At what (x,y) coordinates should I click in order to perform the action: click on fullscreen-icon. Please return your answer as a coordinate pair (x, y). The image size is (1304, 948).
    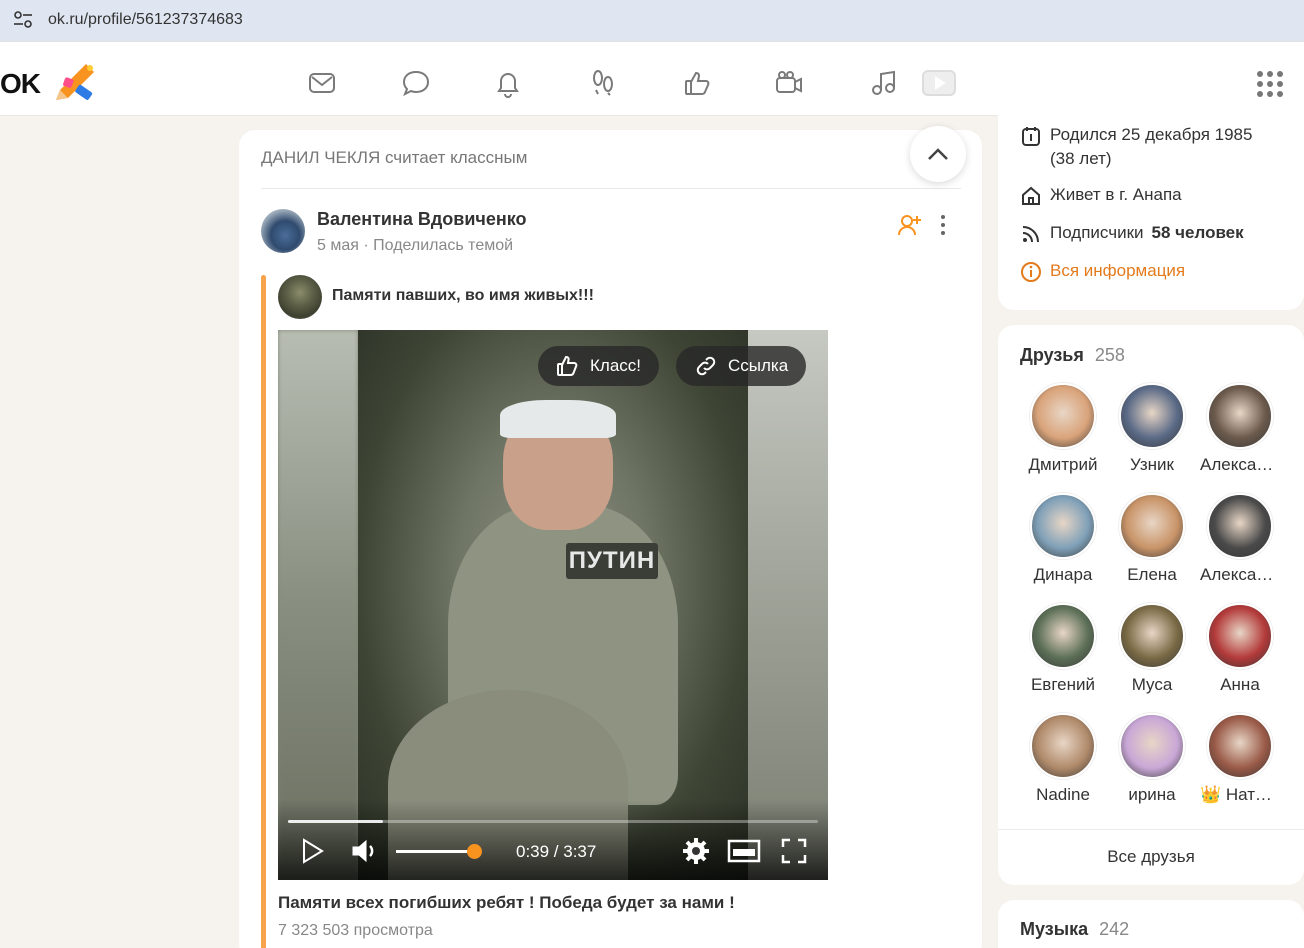
    Looking at the image, I should click on (794, 851).